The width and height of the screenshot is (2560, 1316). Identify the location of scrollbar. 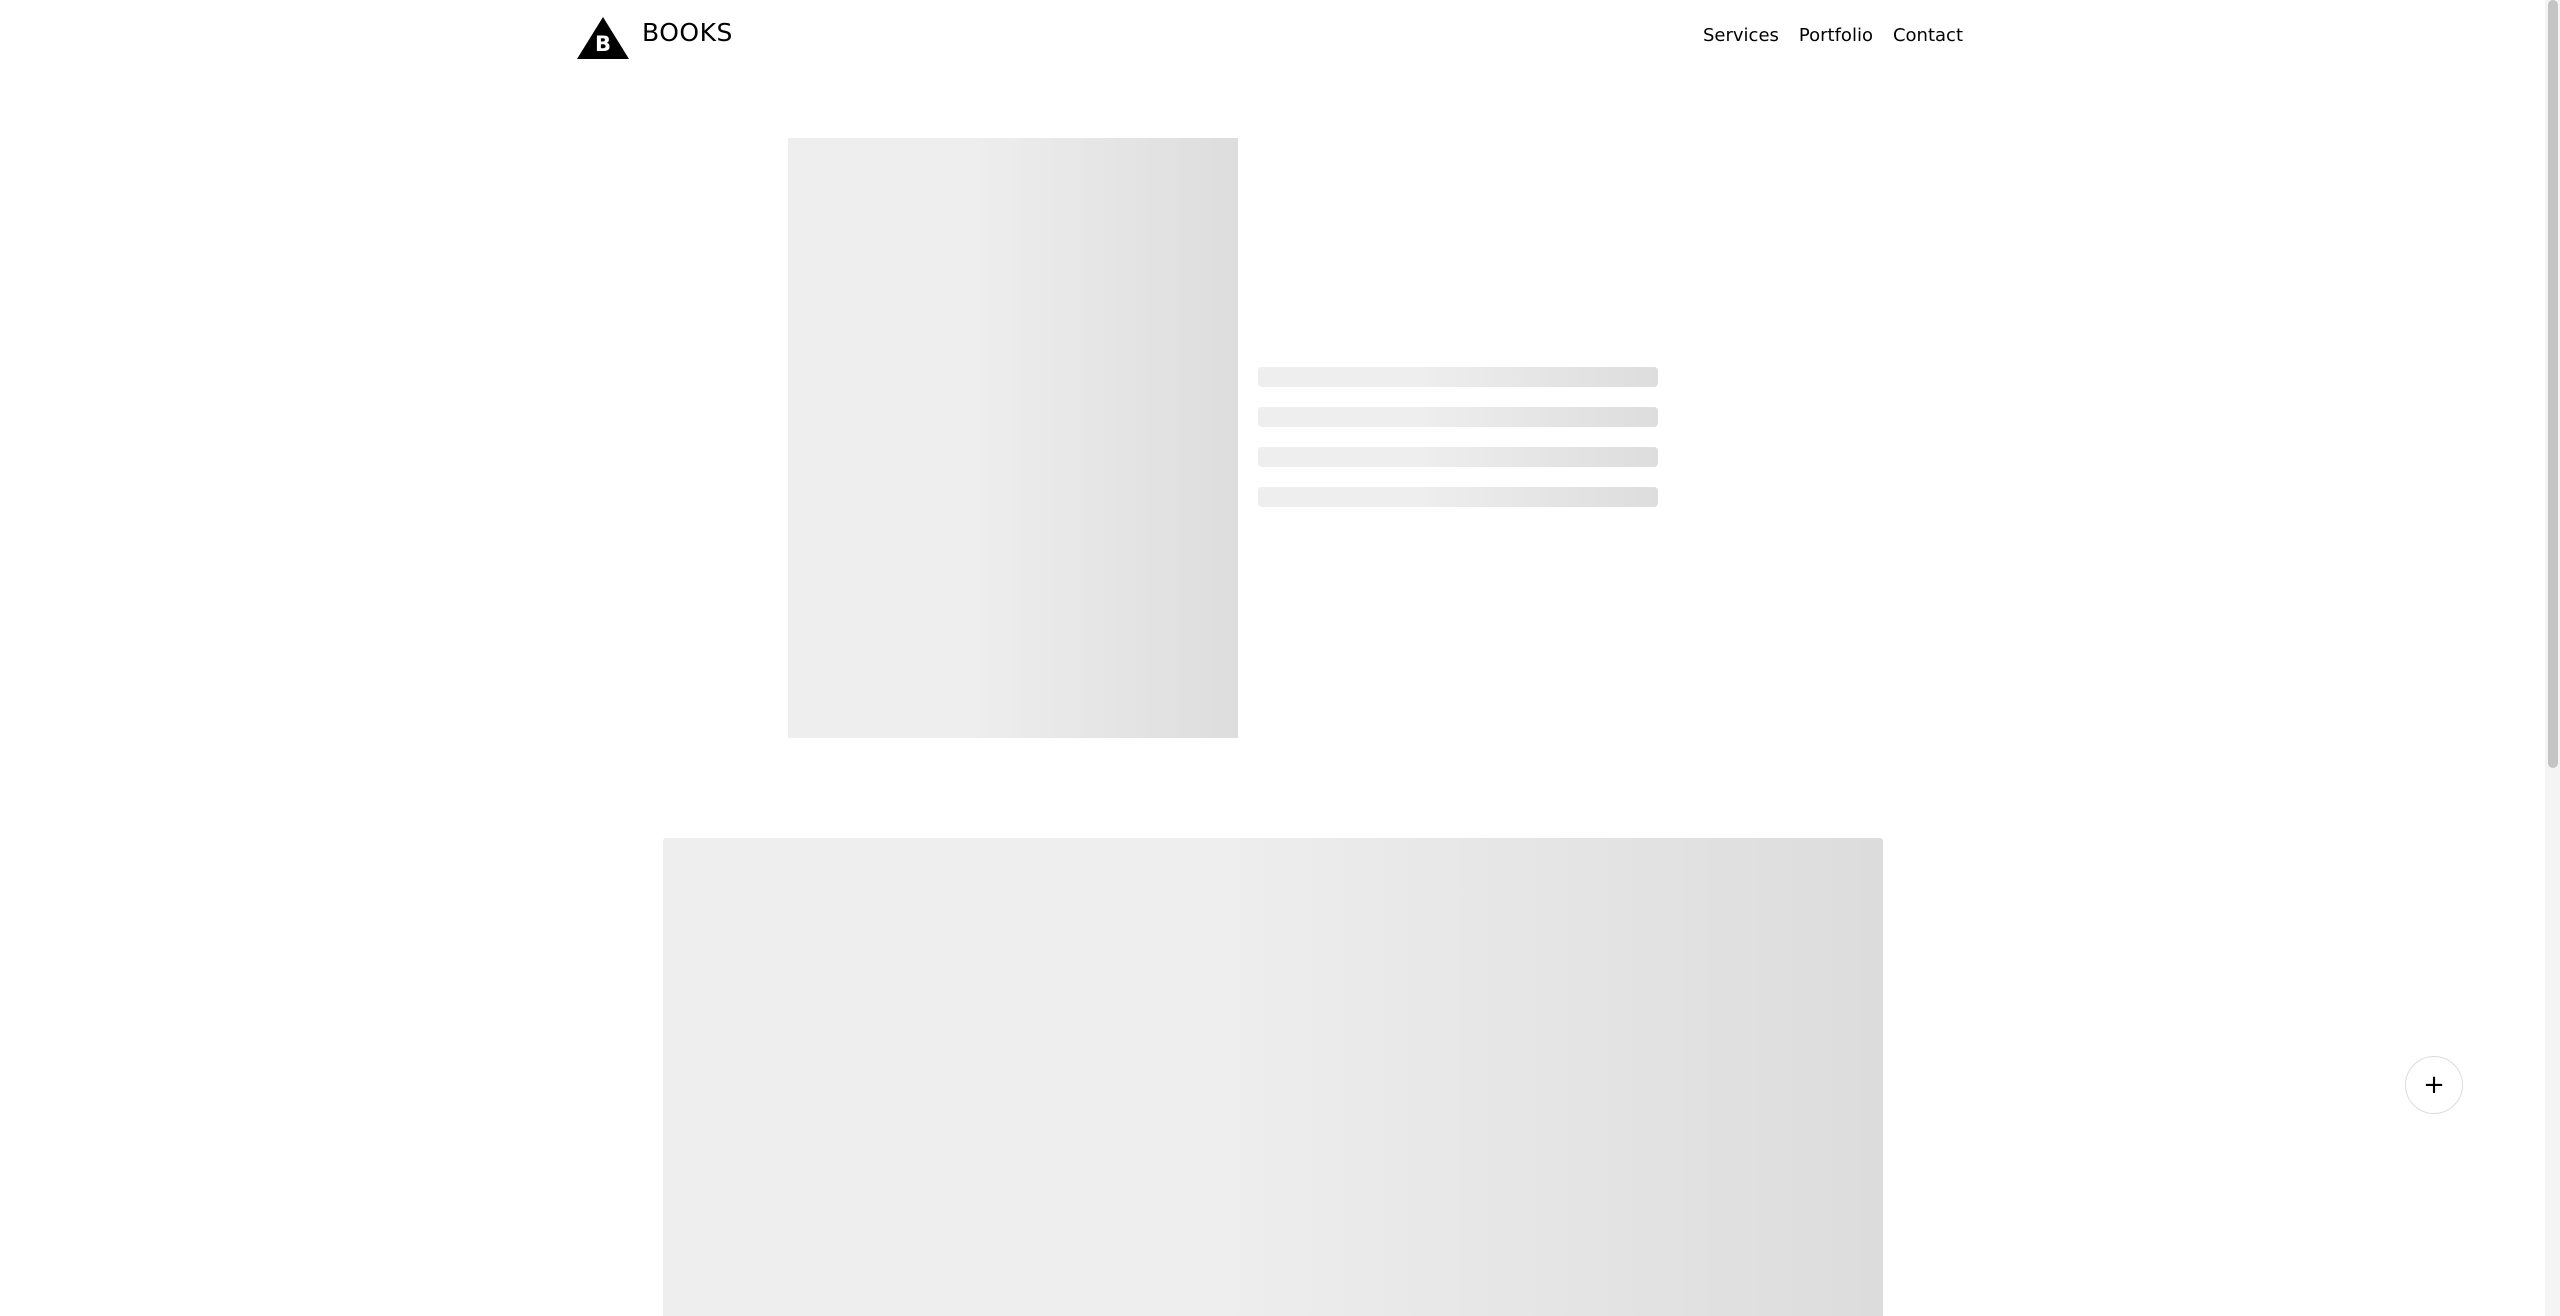
(2552, 658).